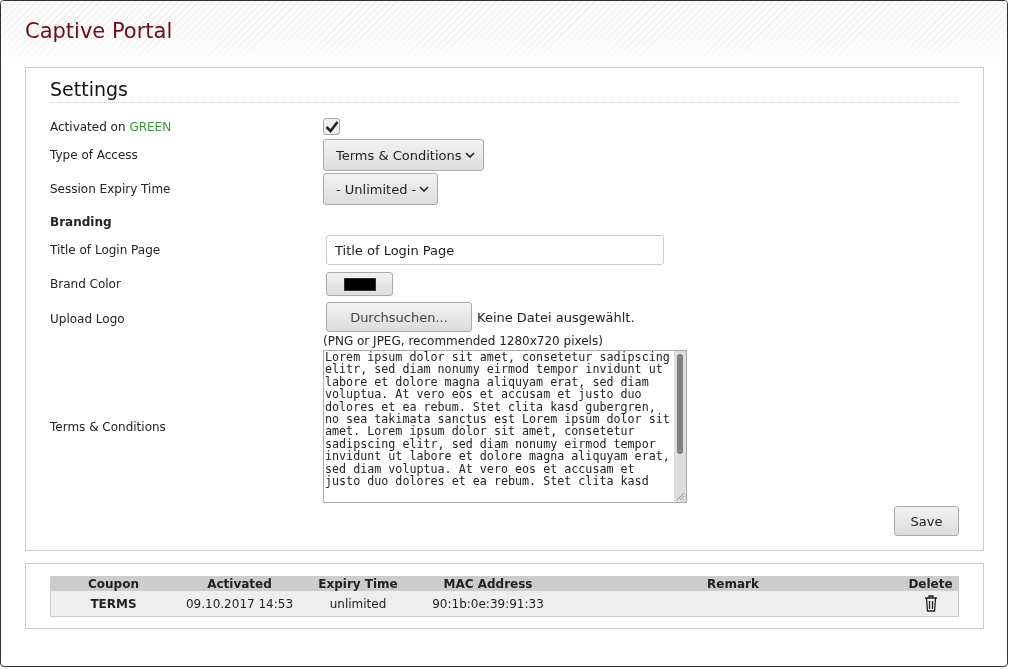 This screenshot has height=669, width=1010. I want to click on field-label: Activated on, so click(88, 127).